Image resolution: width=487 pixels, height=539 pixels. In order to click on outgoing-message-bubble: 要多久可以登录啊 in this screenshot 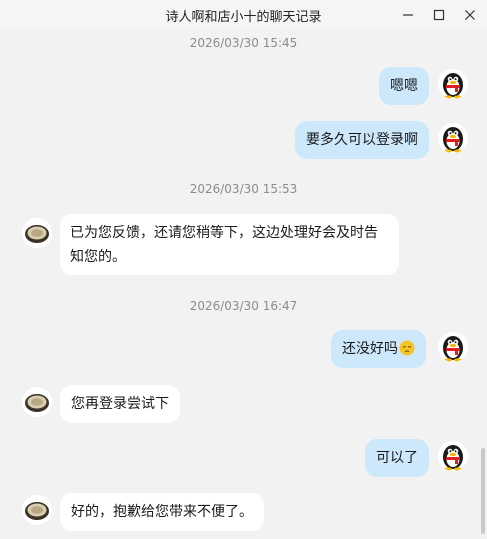, I will do `click(362, 140)`.